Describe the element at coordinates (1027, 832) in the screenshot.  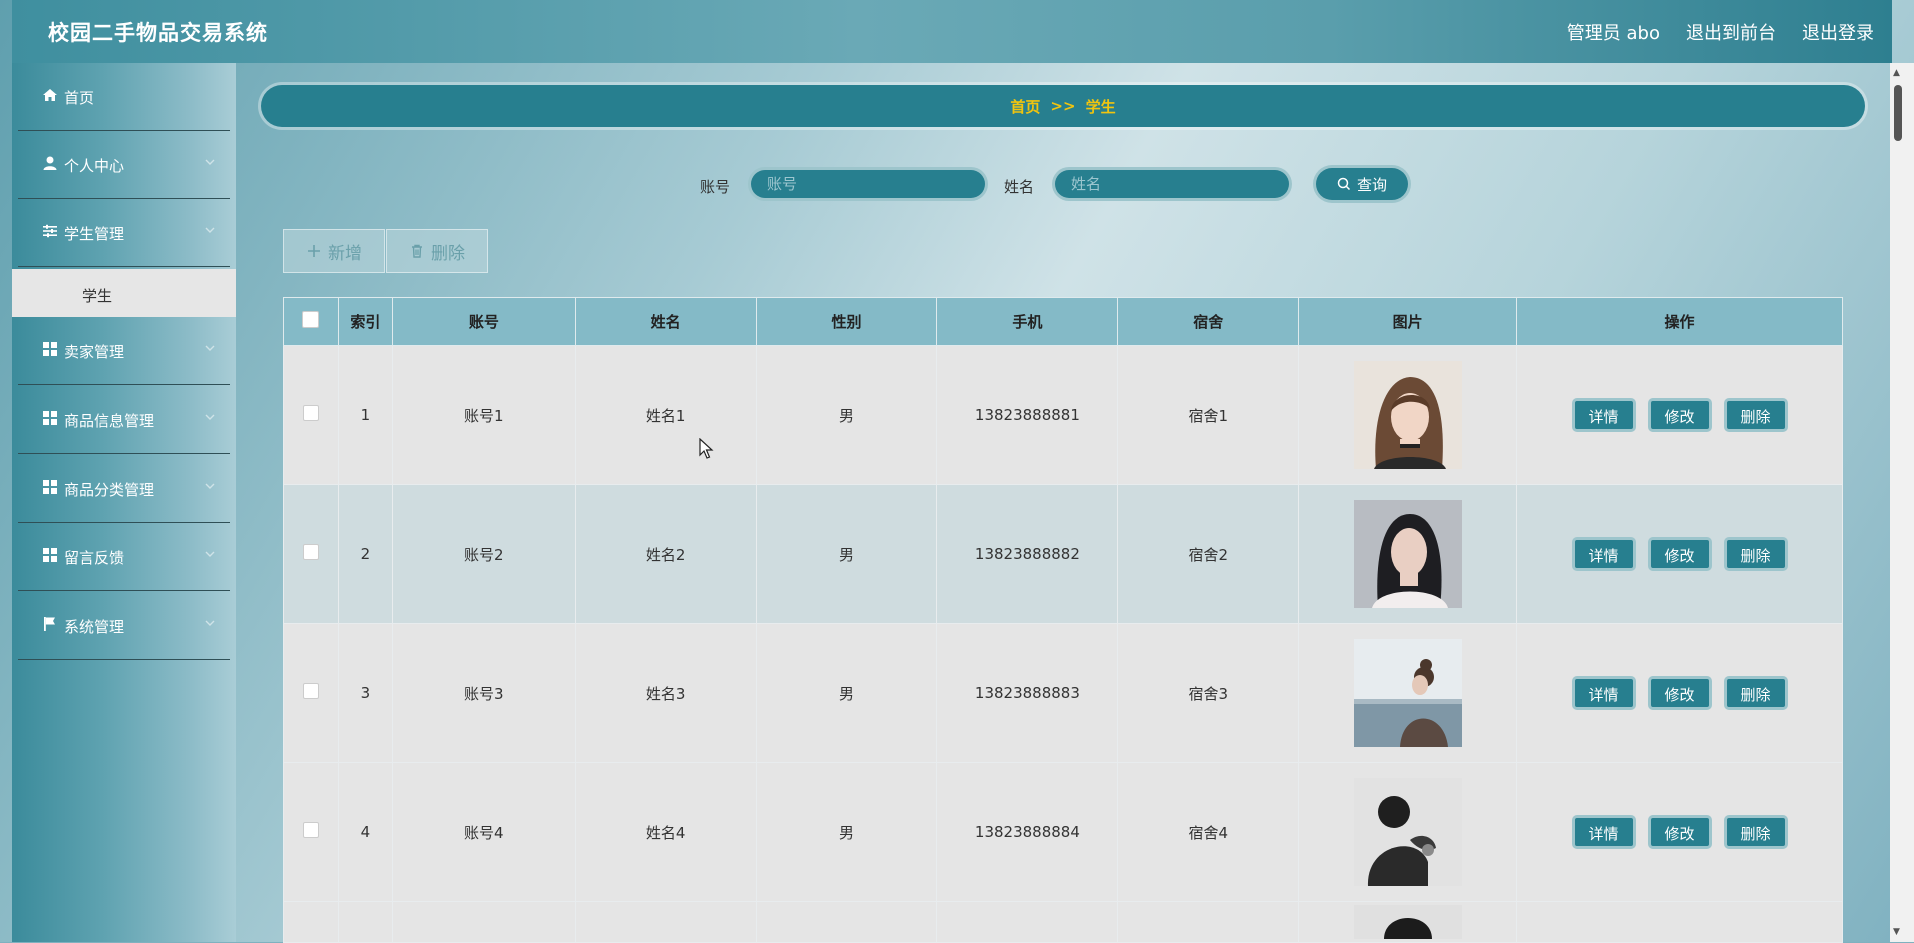
I see `phone-cell: 13823888884` at that location.